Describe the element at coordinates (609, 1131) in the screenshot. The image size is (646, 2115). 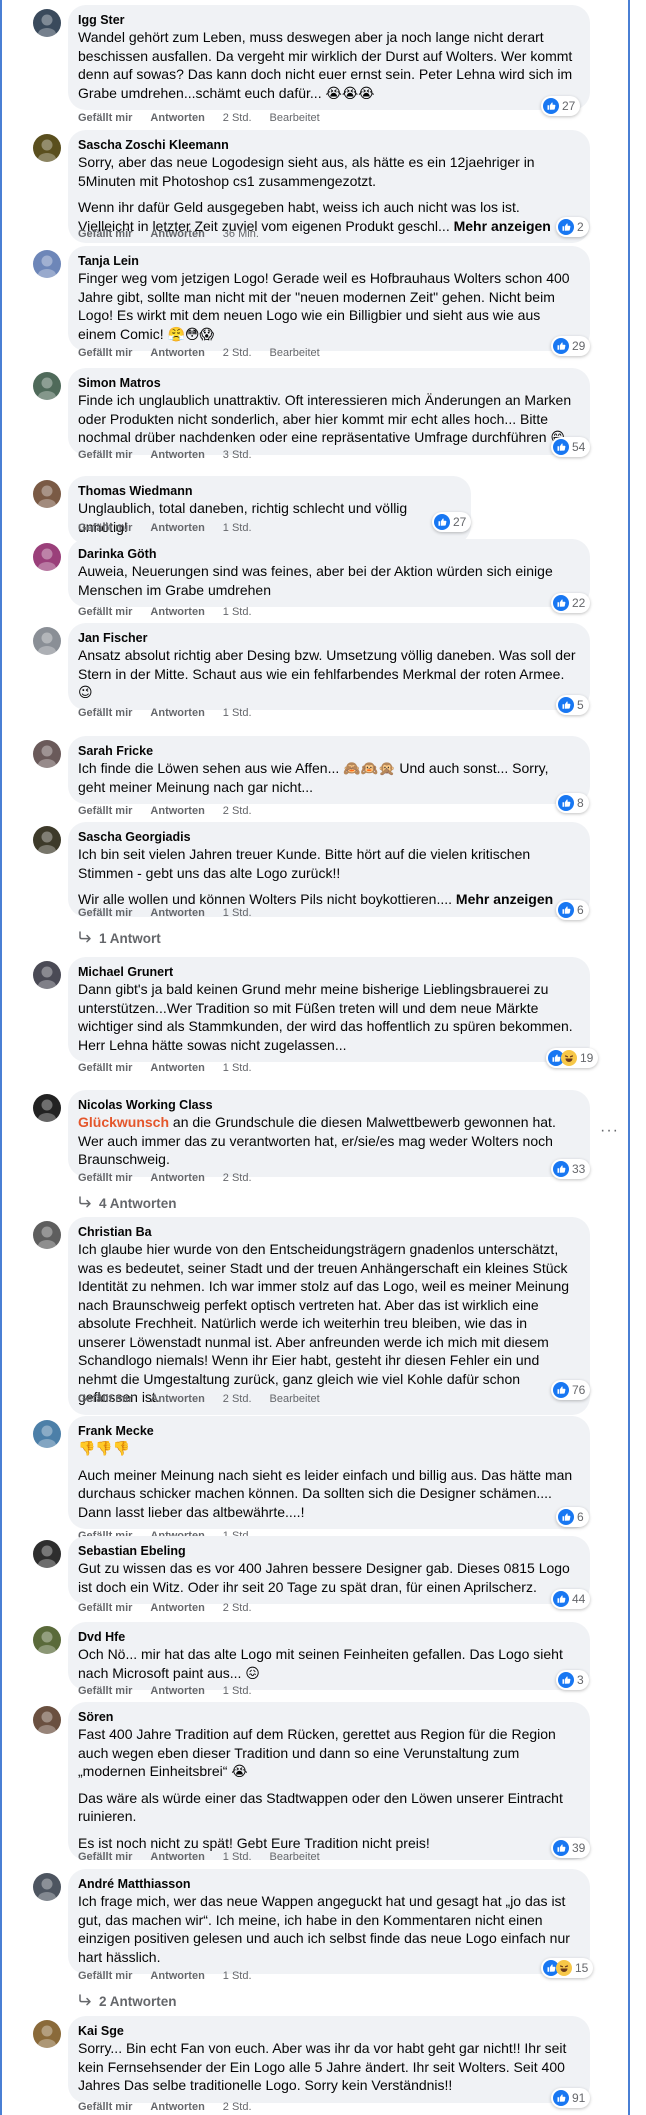
I see `more-options-icon: ···` at that location.